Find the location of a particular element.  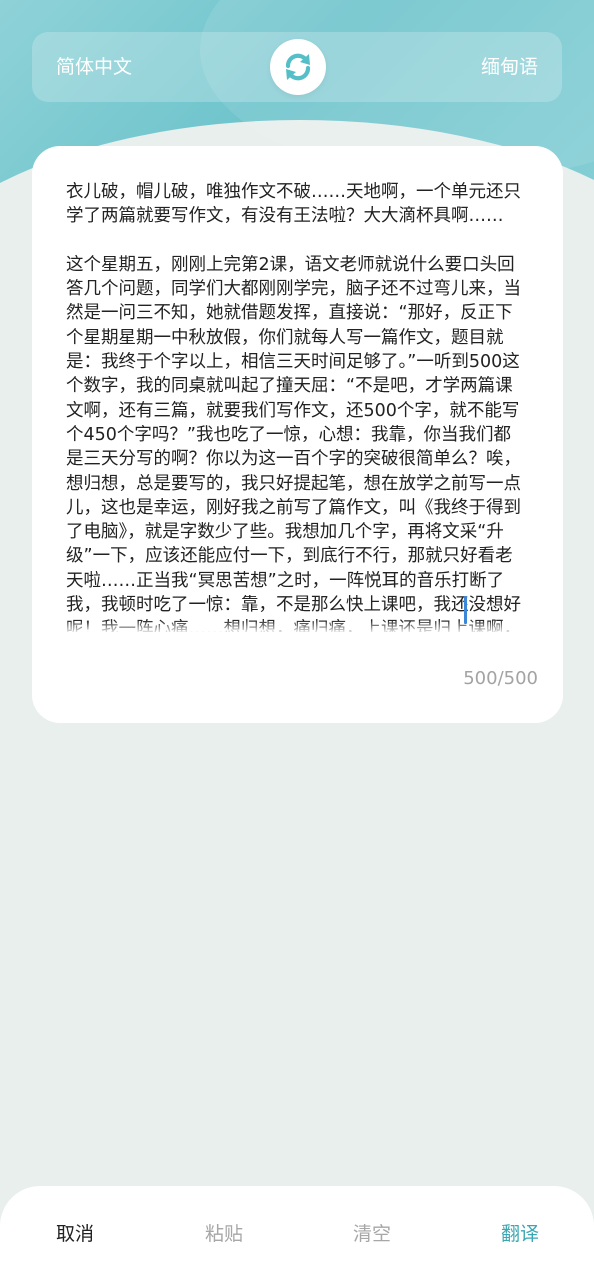

target-language-button: 缅甸语 is located at coordinates (509, 67).